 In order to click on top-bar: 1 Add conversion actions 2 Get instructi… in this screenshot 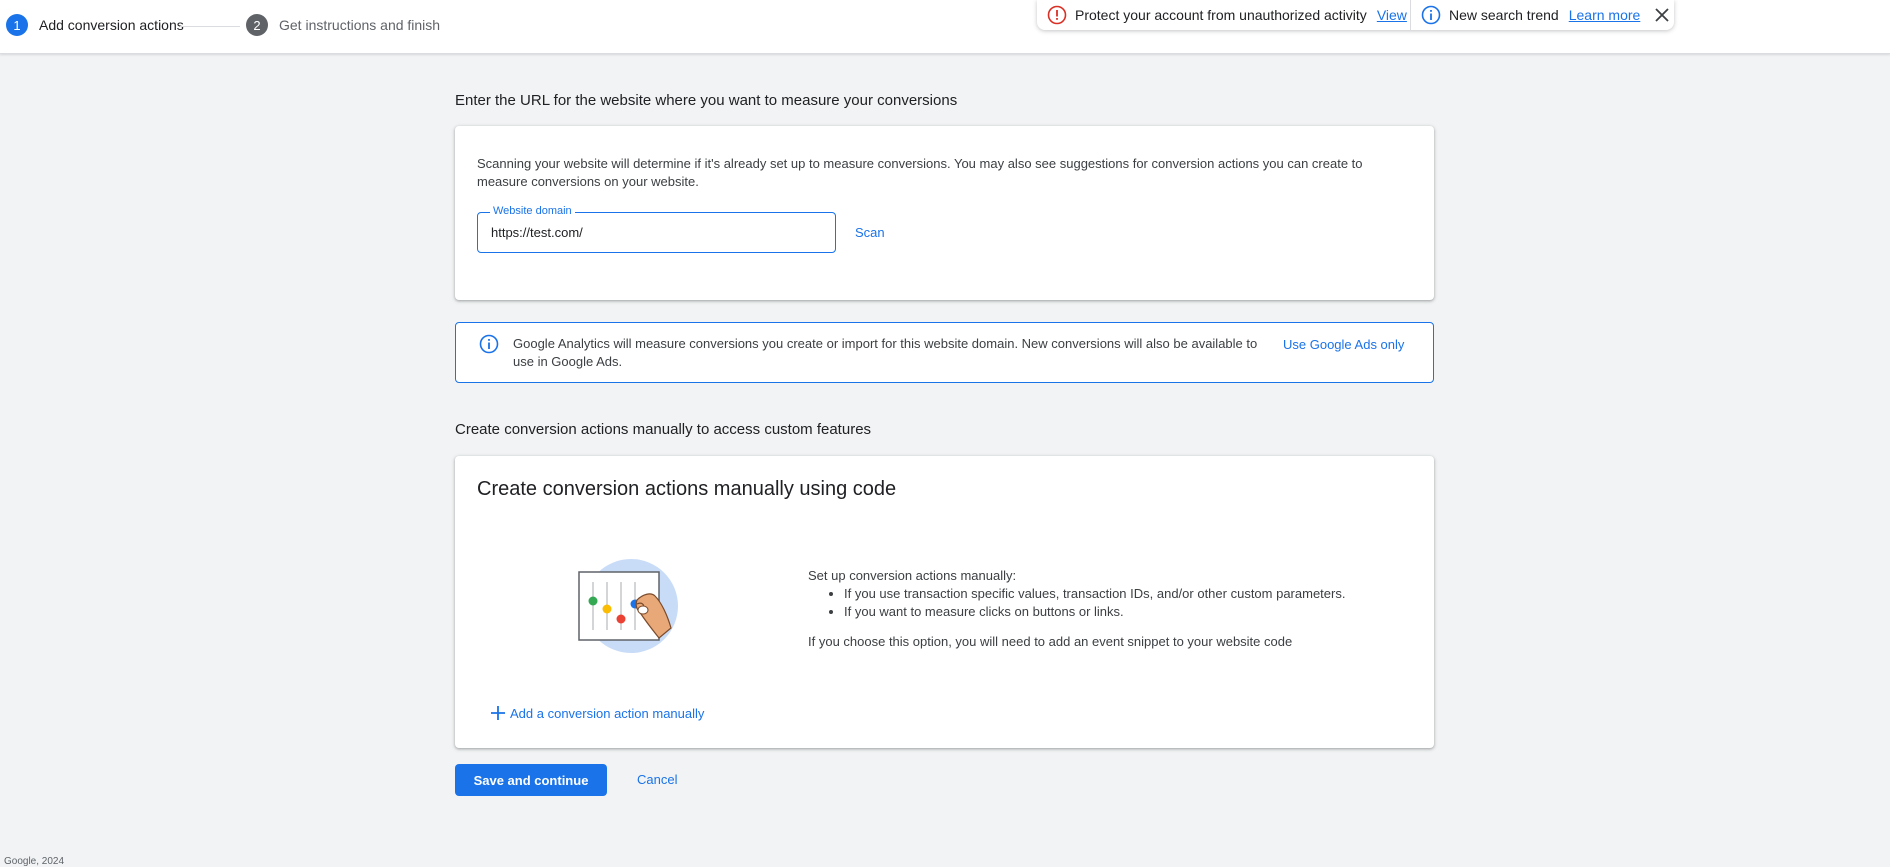, I will do `click(945, 27)`.